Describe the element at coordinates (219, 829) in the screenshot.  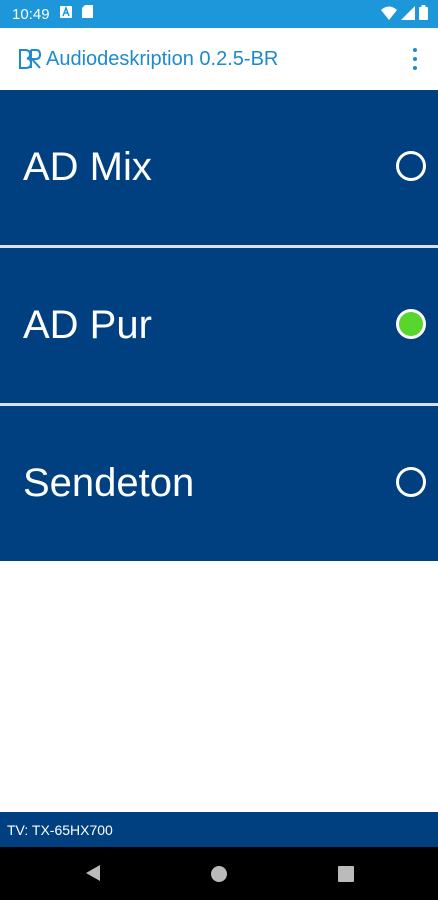
I see `tv-status-bar: TV: TX-65HX700` at that location.